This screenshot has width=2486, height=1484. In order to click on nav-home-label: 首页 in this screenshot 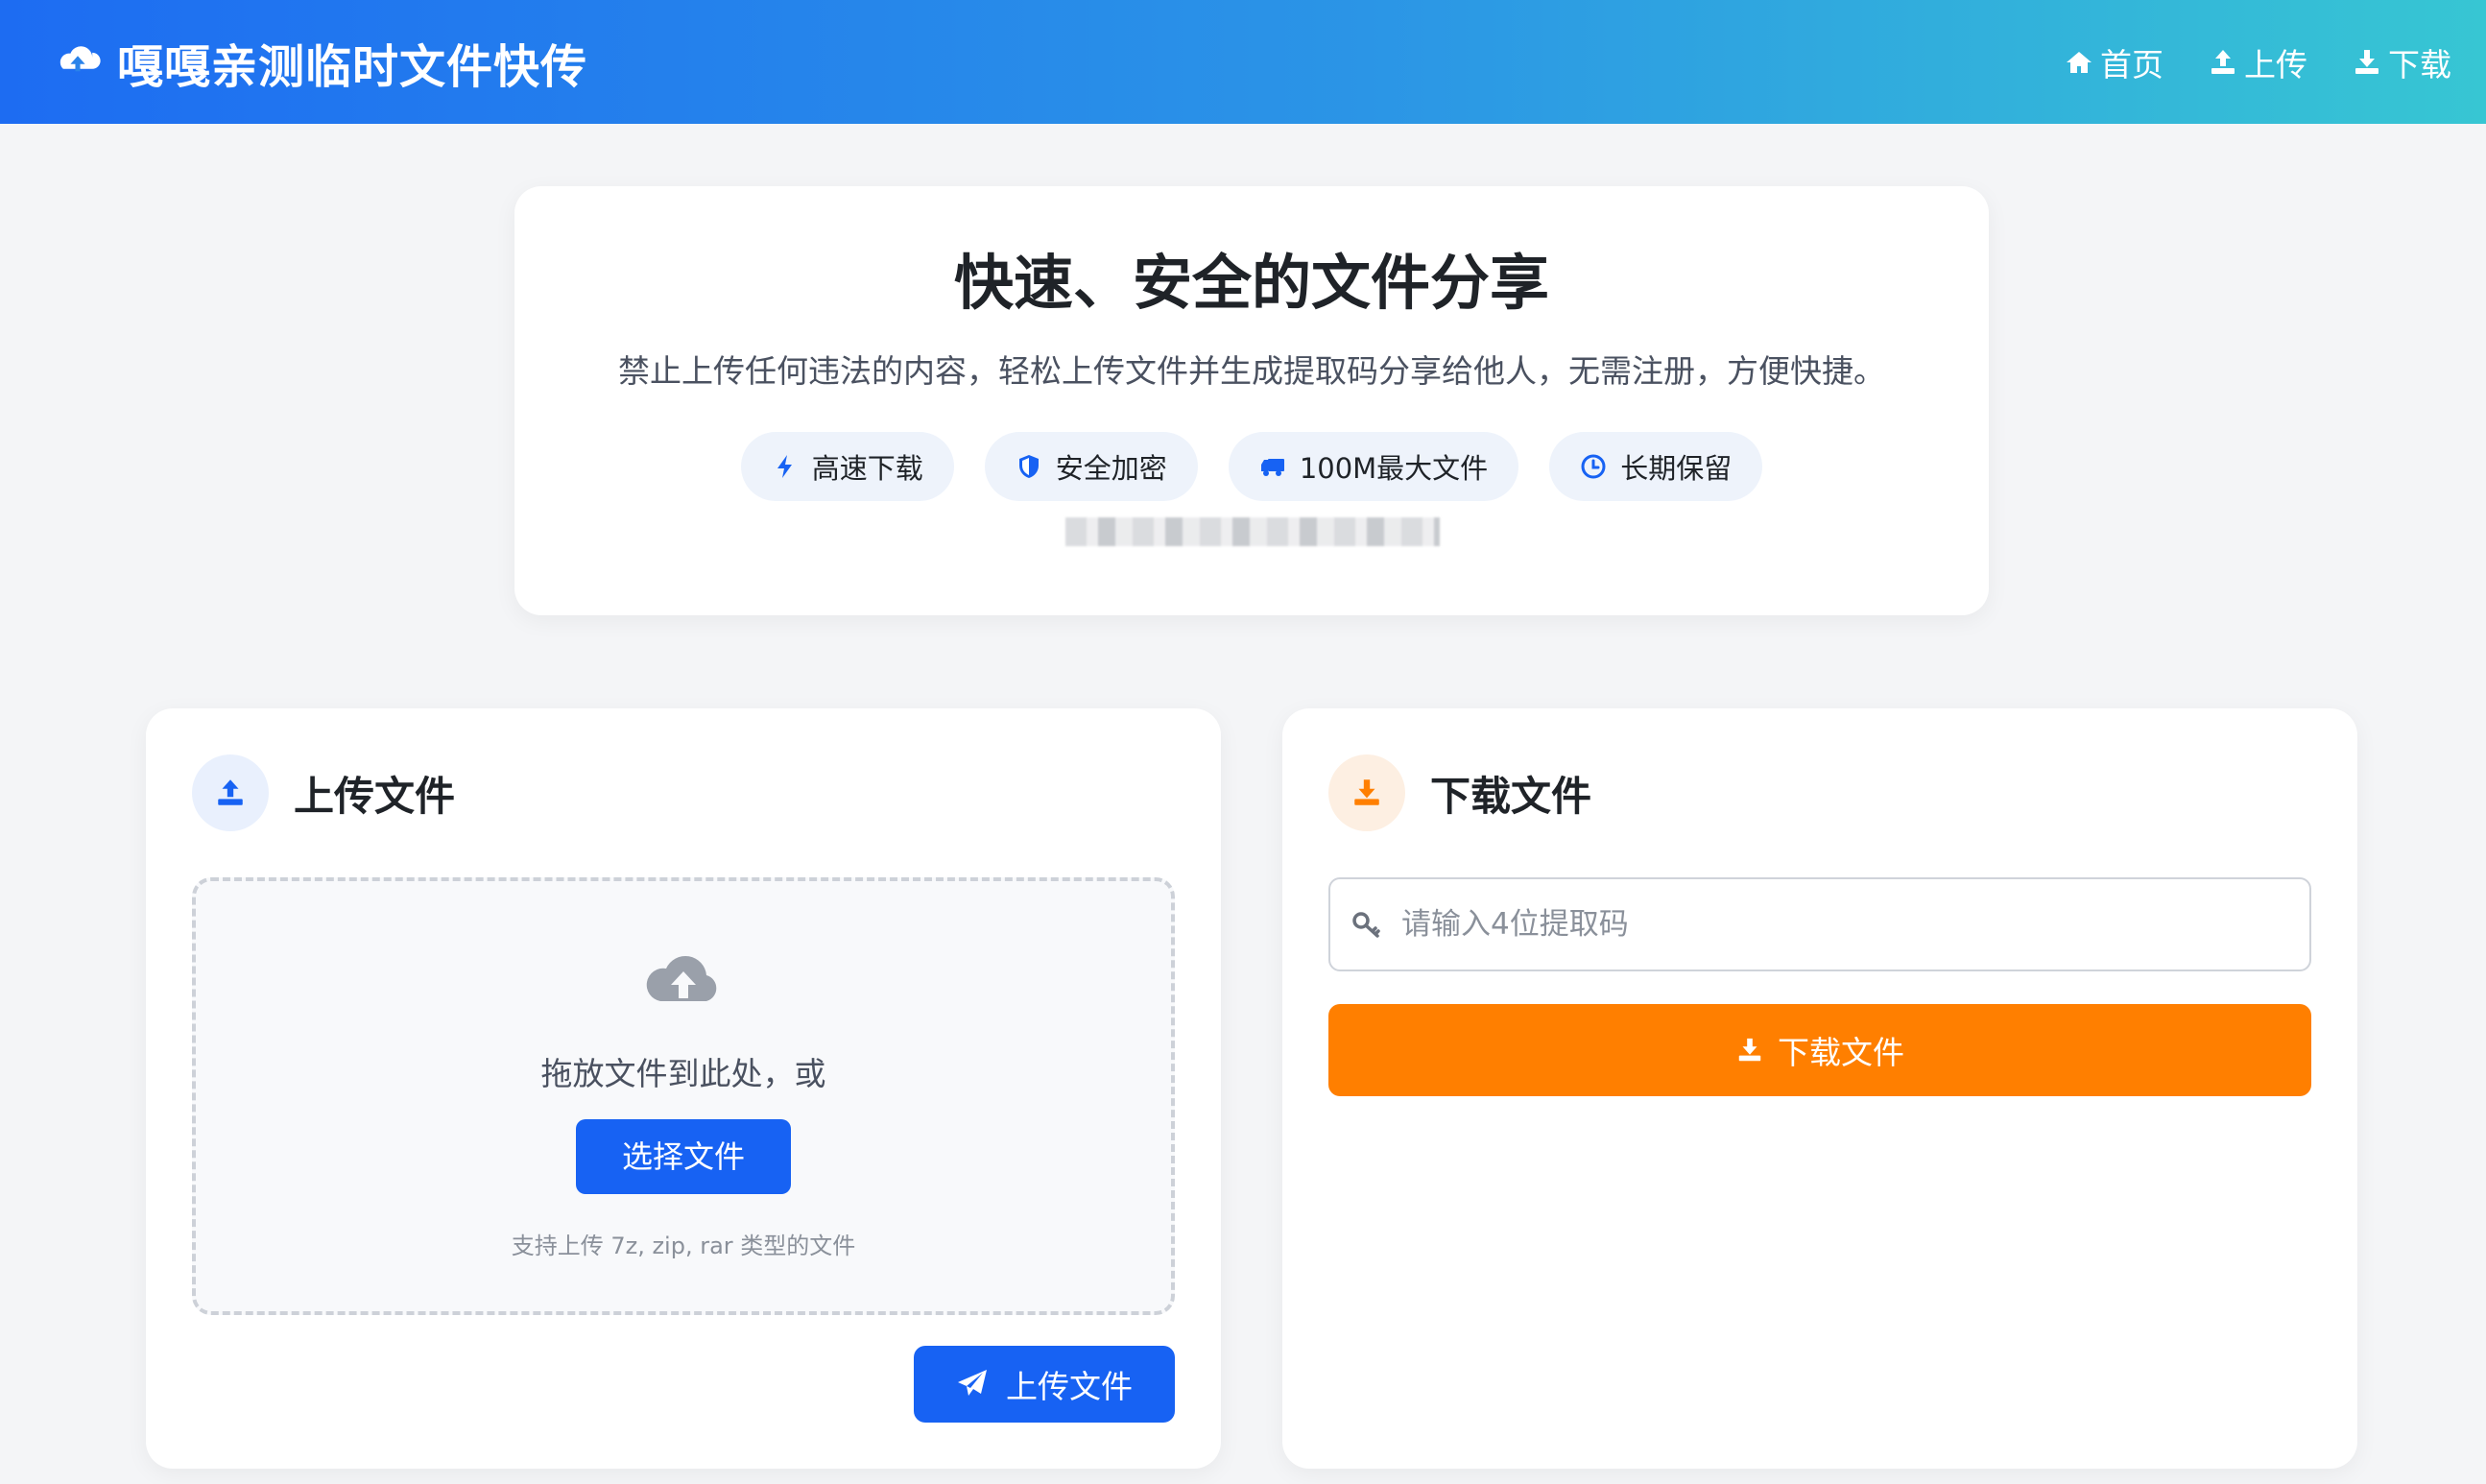, I will do `click(2132, 64)`.